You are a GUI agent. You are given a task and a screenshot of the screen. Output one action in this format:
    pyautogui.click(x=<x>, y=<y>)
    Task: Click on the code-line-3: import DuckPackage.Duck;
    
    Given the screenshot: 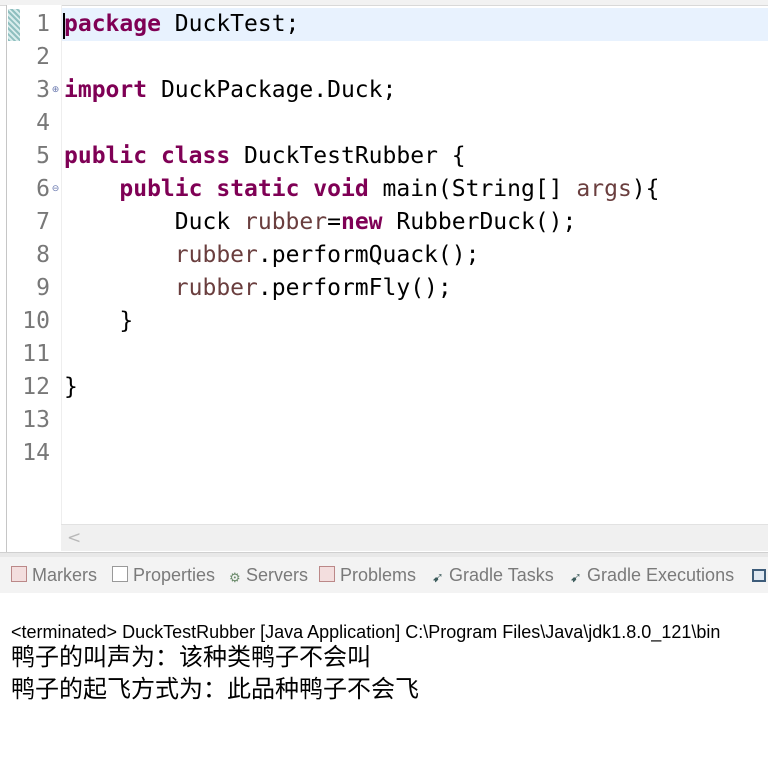 What is the action you would take?
    pyautogui.click(x=230, y=90)
    